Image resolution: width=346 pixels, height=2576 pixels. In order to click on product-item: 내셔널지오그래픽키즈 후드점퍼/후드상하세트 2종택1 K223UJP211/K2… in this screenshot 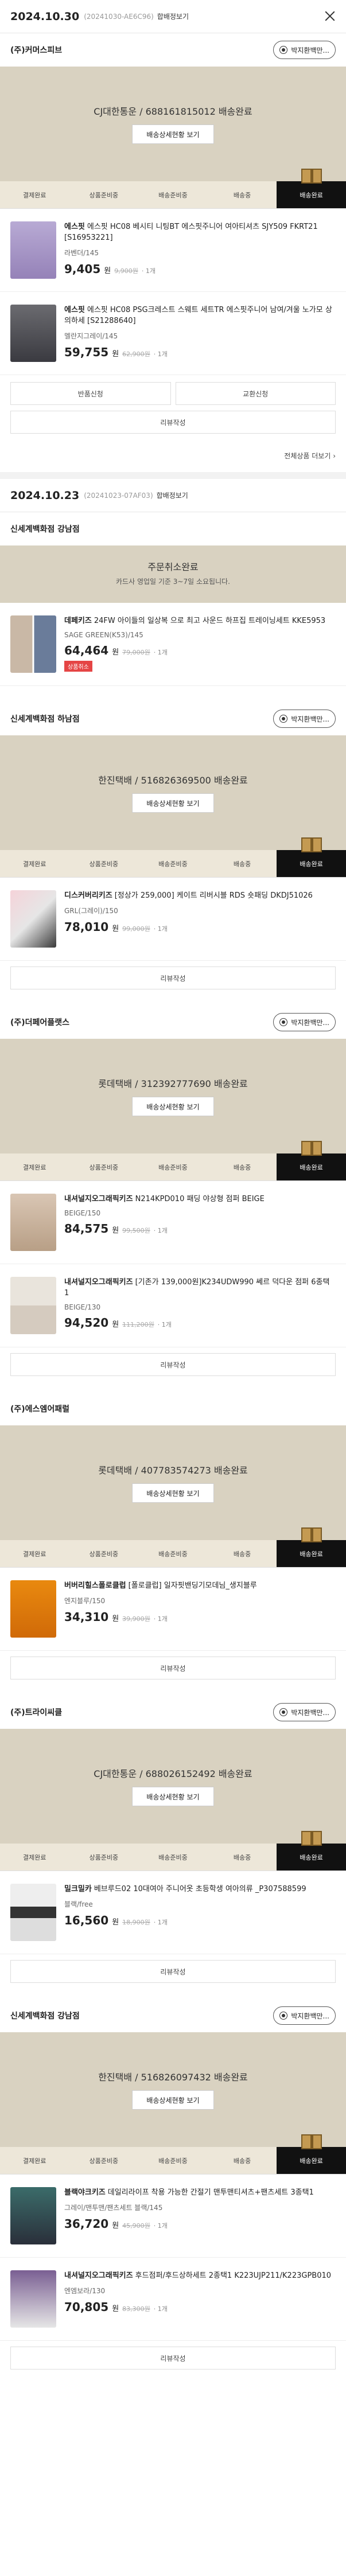, I will do `click(173, 2299)`.